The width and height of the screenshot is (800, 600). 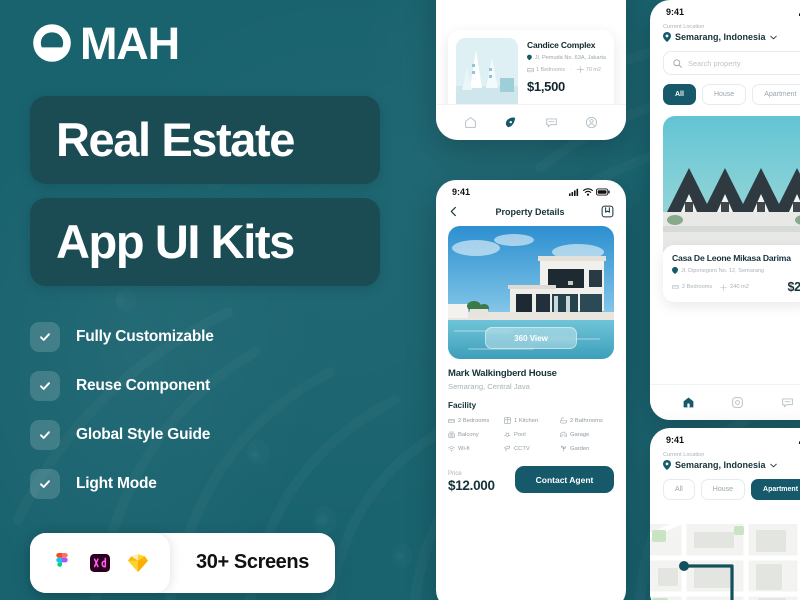 I want to click on pool-icon, so click(x=507, y=434).